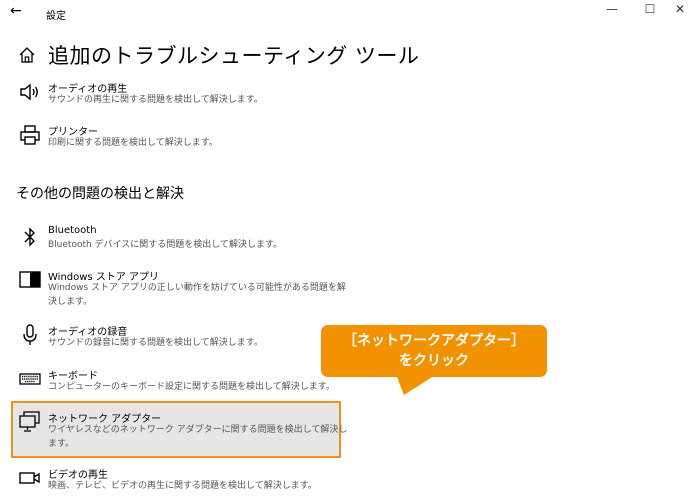  Describe the element at coordinates (165, 245) in the screenshot. I see `item-description: Bluetooth デバイスに関する問題を検出して解決します。` at that location.